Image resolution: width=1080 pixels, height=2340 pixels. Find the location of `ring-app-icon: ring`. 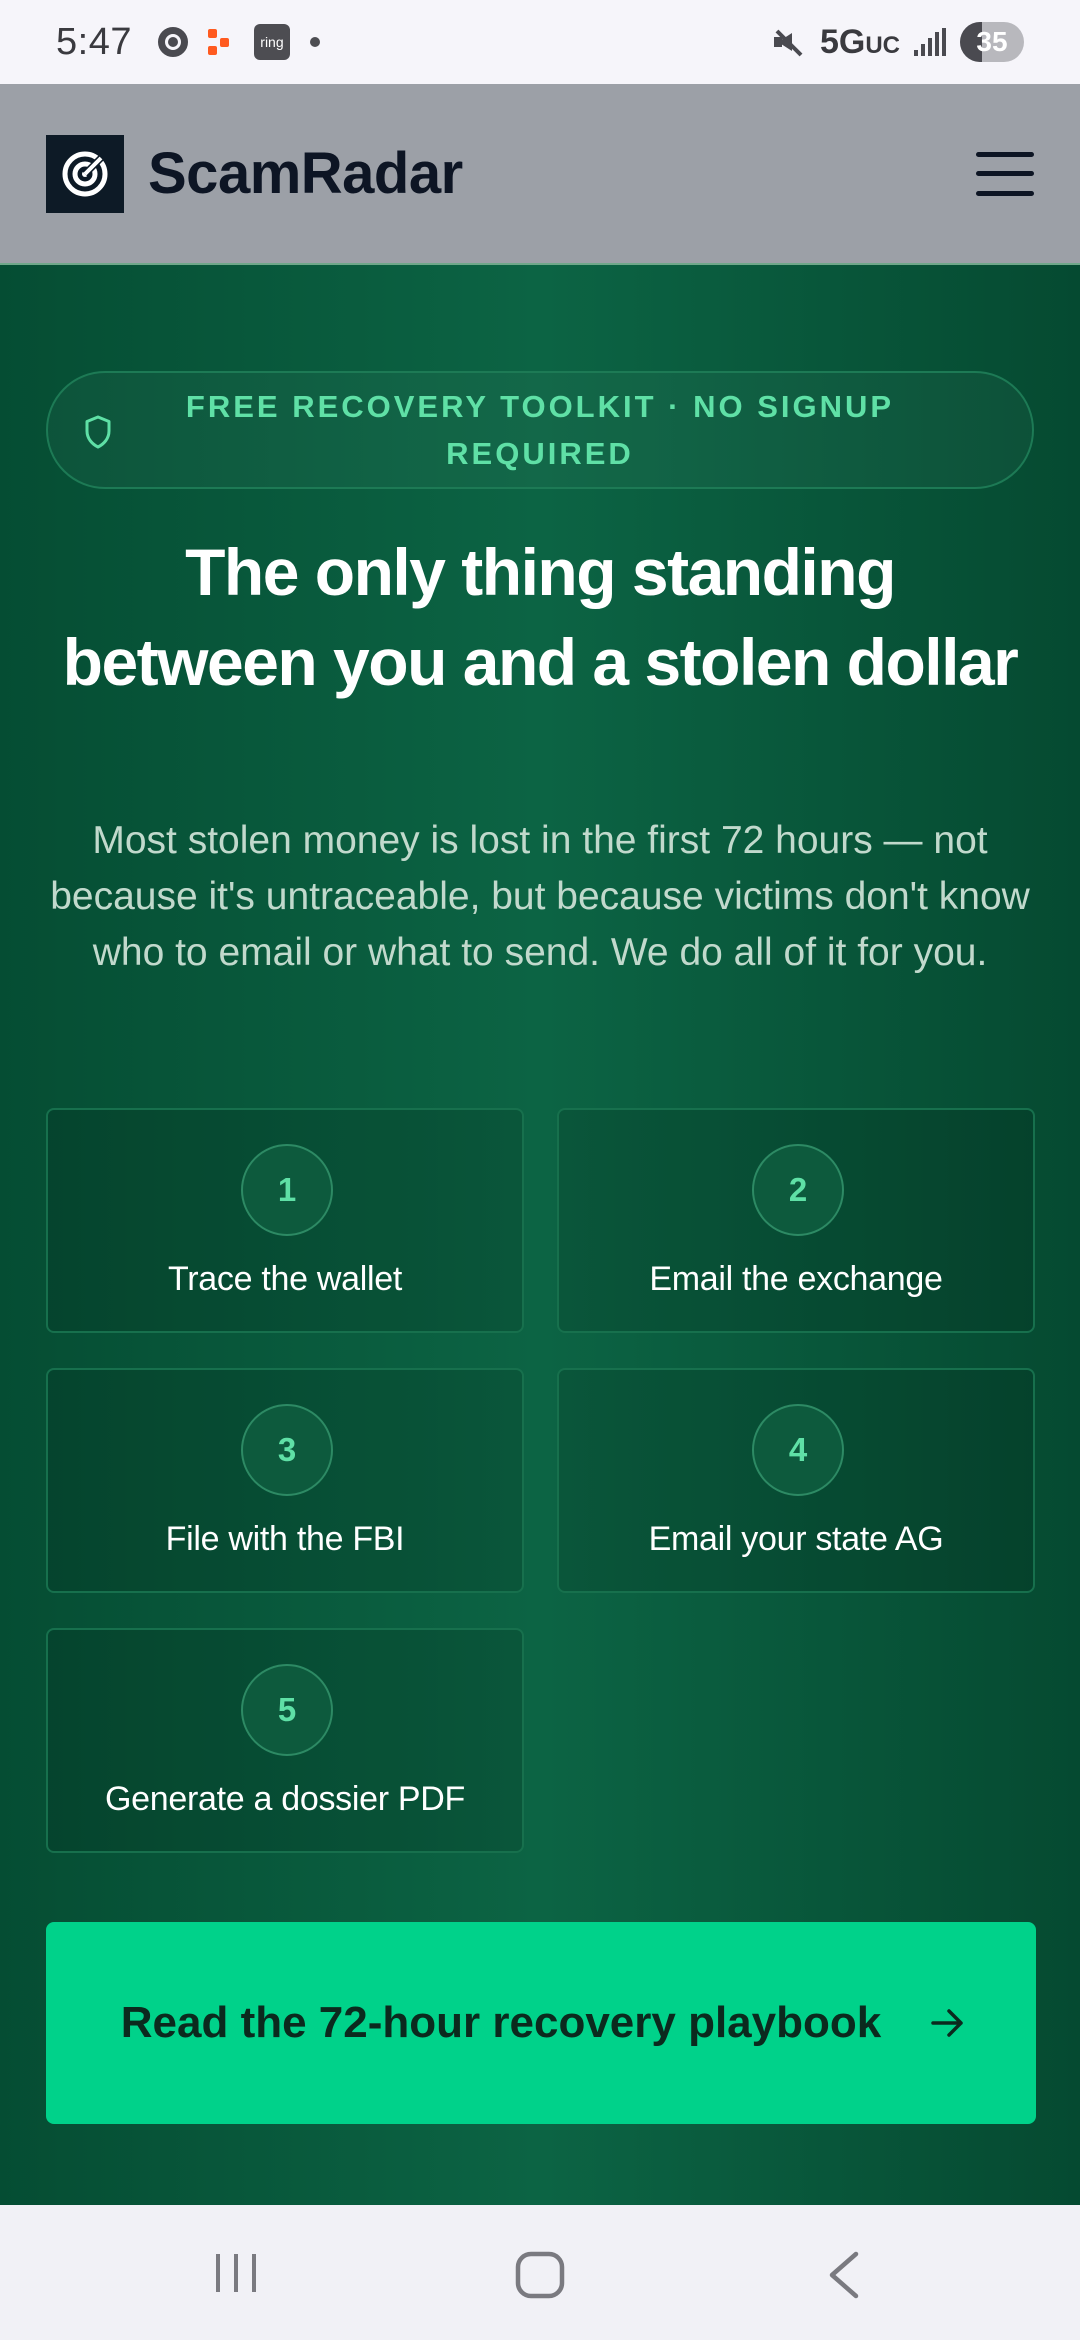

ring-app-icon: ring is located at coordinates (271, 42).